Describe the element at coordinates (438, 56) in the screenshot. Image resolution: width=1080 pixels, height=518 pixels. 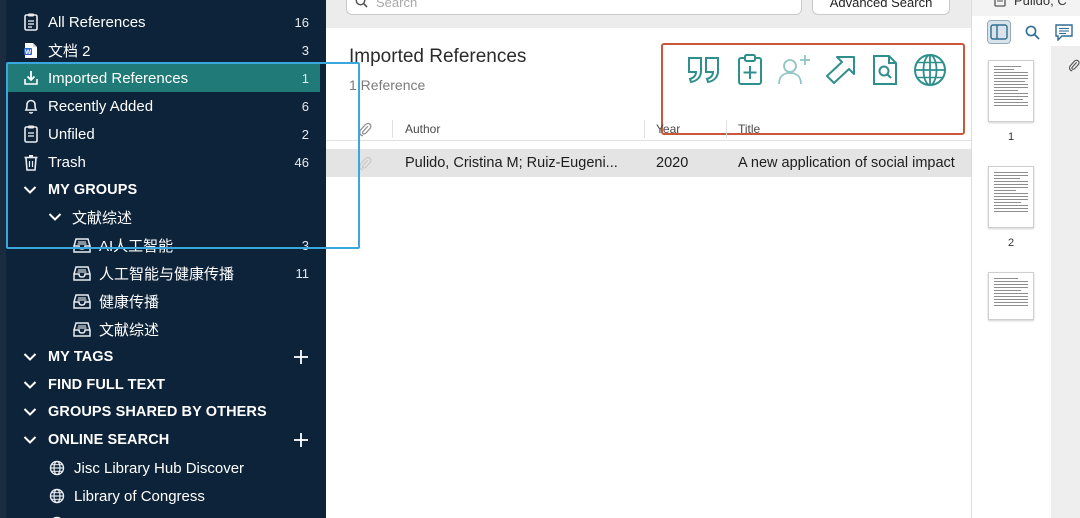
I see `page-title: Imported References` at that location.